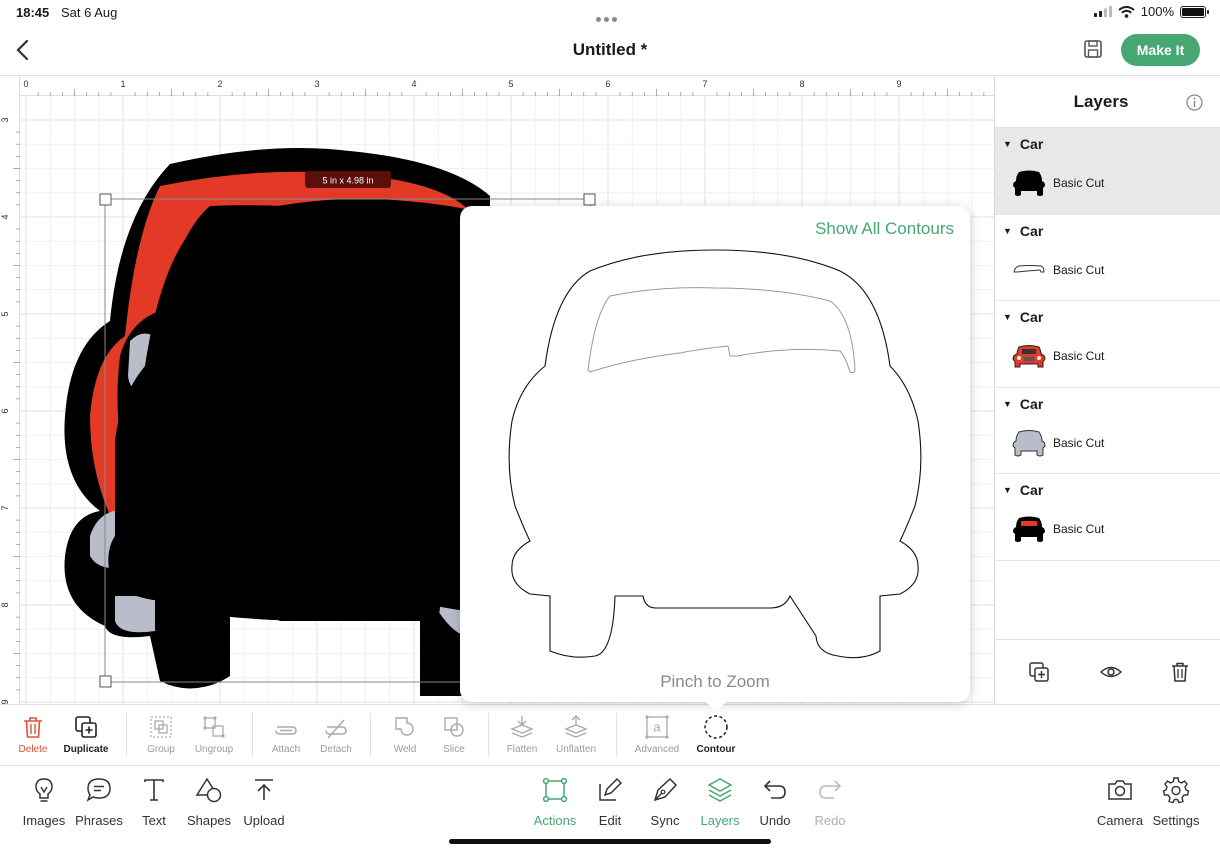 This screenshot has width=1220, height=853. Describe the element at coordinates (5, 119) in the screenshot. I see `ruler-left-label: 3` at that location.